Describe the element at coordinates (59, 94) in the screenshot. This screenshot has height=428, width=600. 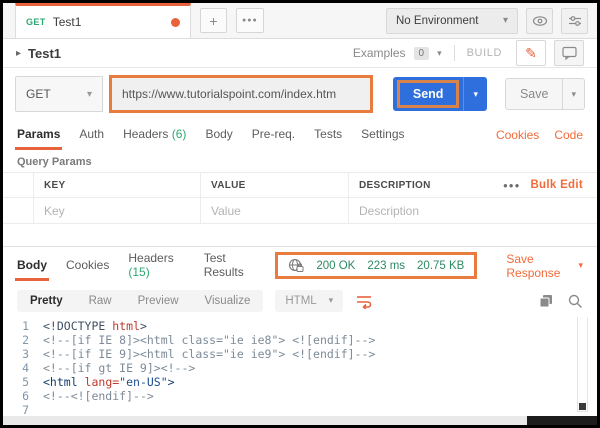
I see `method-selector: GET ▾` at that location.